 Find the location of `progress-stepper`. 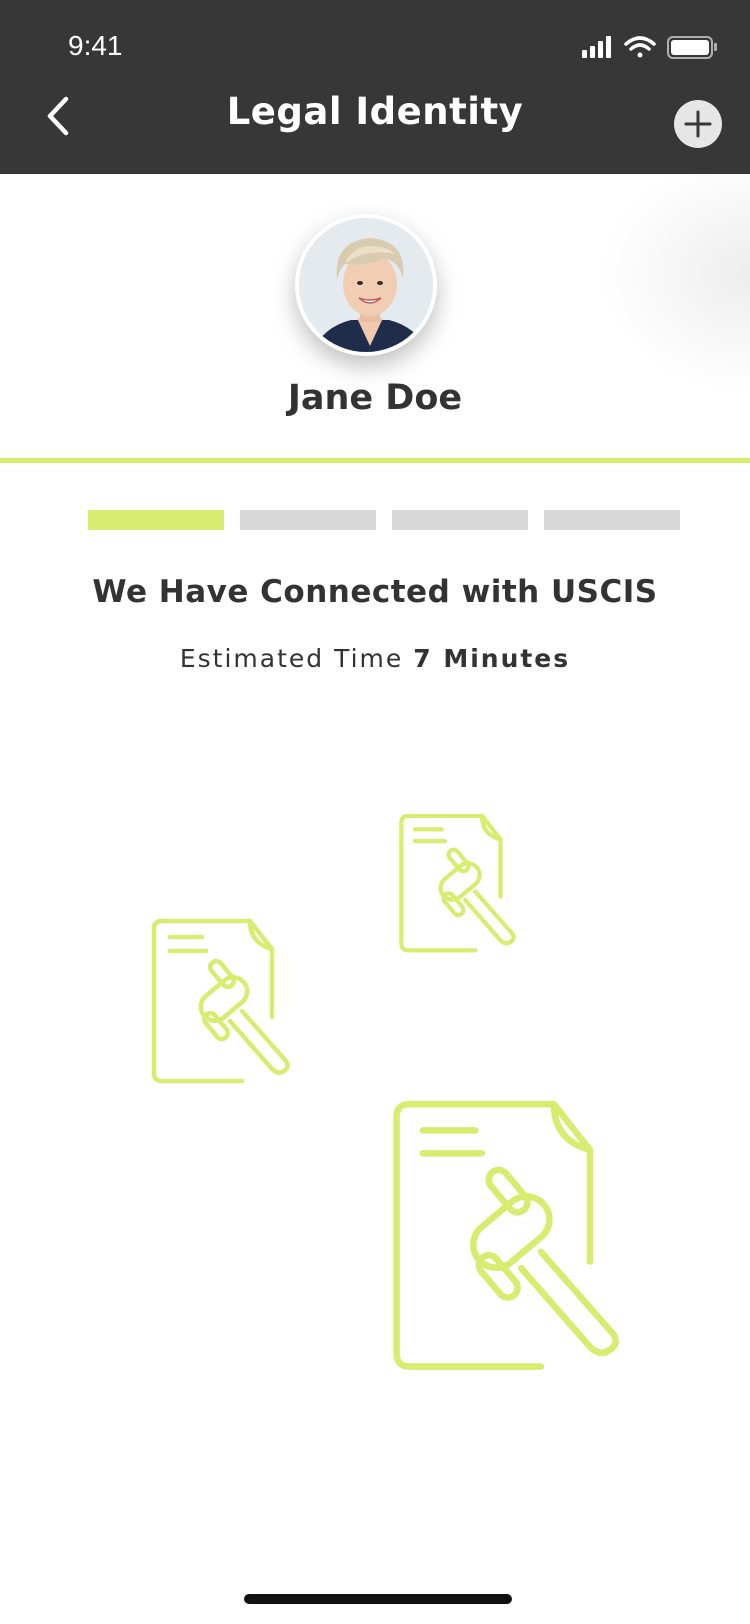

progress-stepper is located at coordinates (384, 520).